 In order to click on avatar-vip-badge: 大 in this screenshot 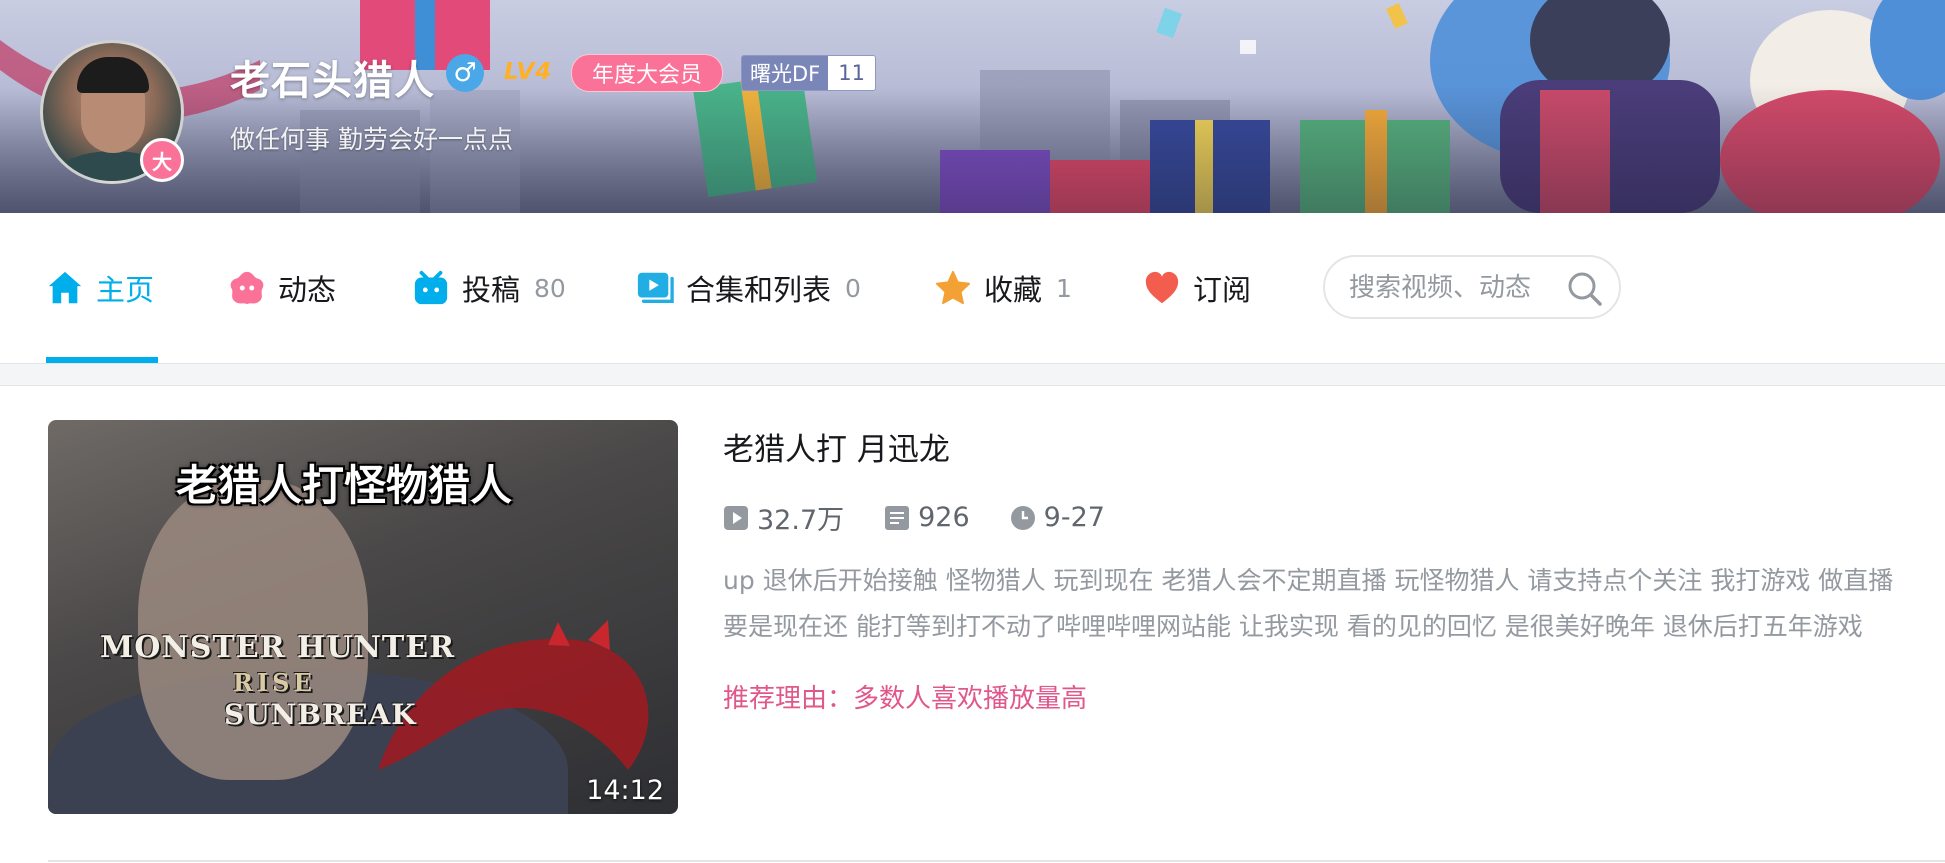, I will do `click(162, 160)`.